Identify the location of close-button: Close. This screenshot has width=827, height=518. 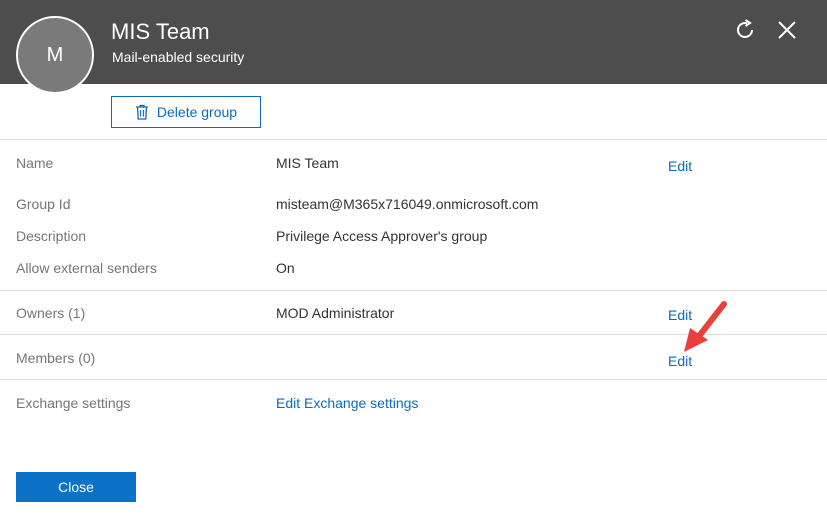
(76, 487).